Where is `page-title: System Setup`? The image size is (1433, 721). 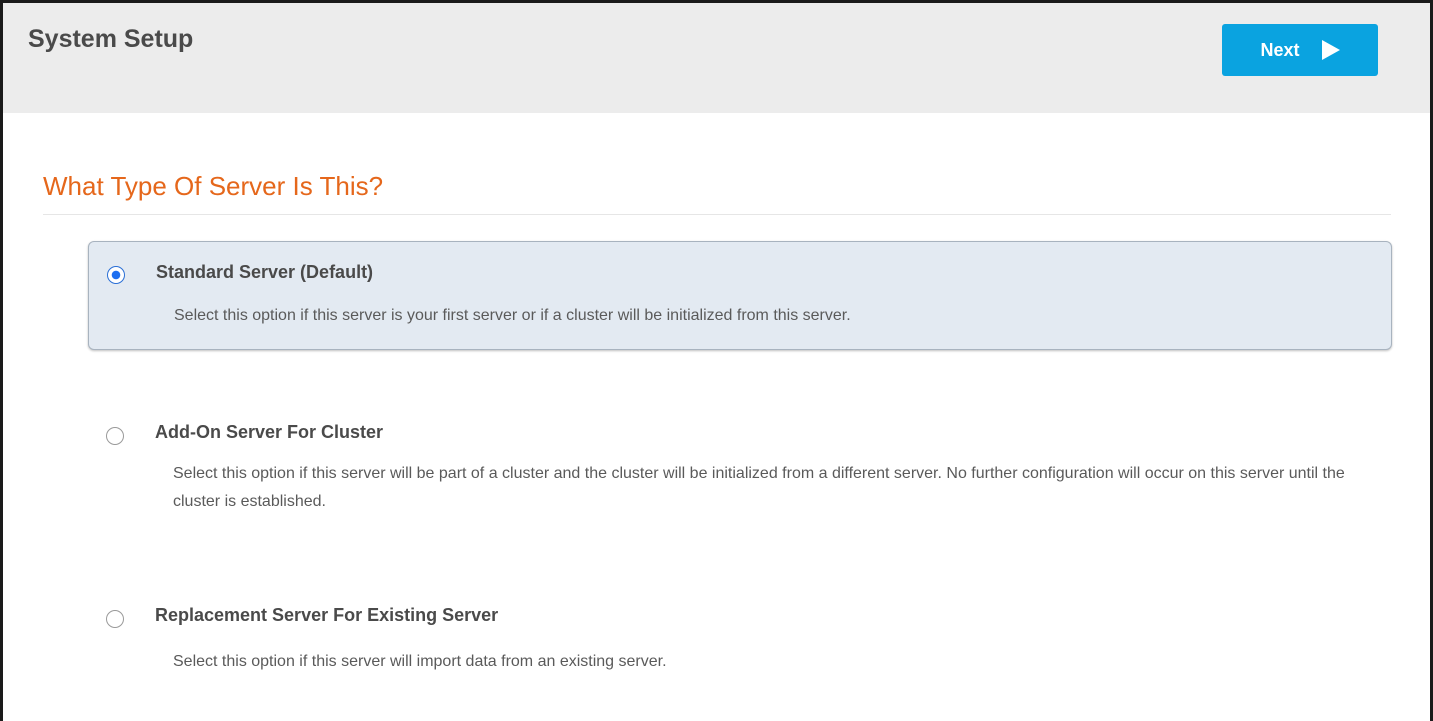
page-title: System Setup is located at coordinates (111, 39).